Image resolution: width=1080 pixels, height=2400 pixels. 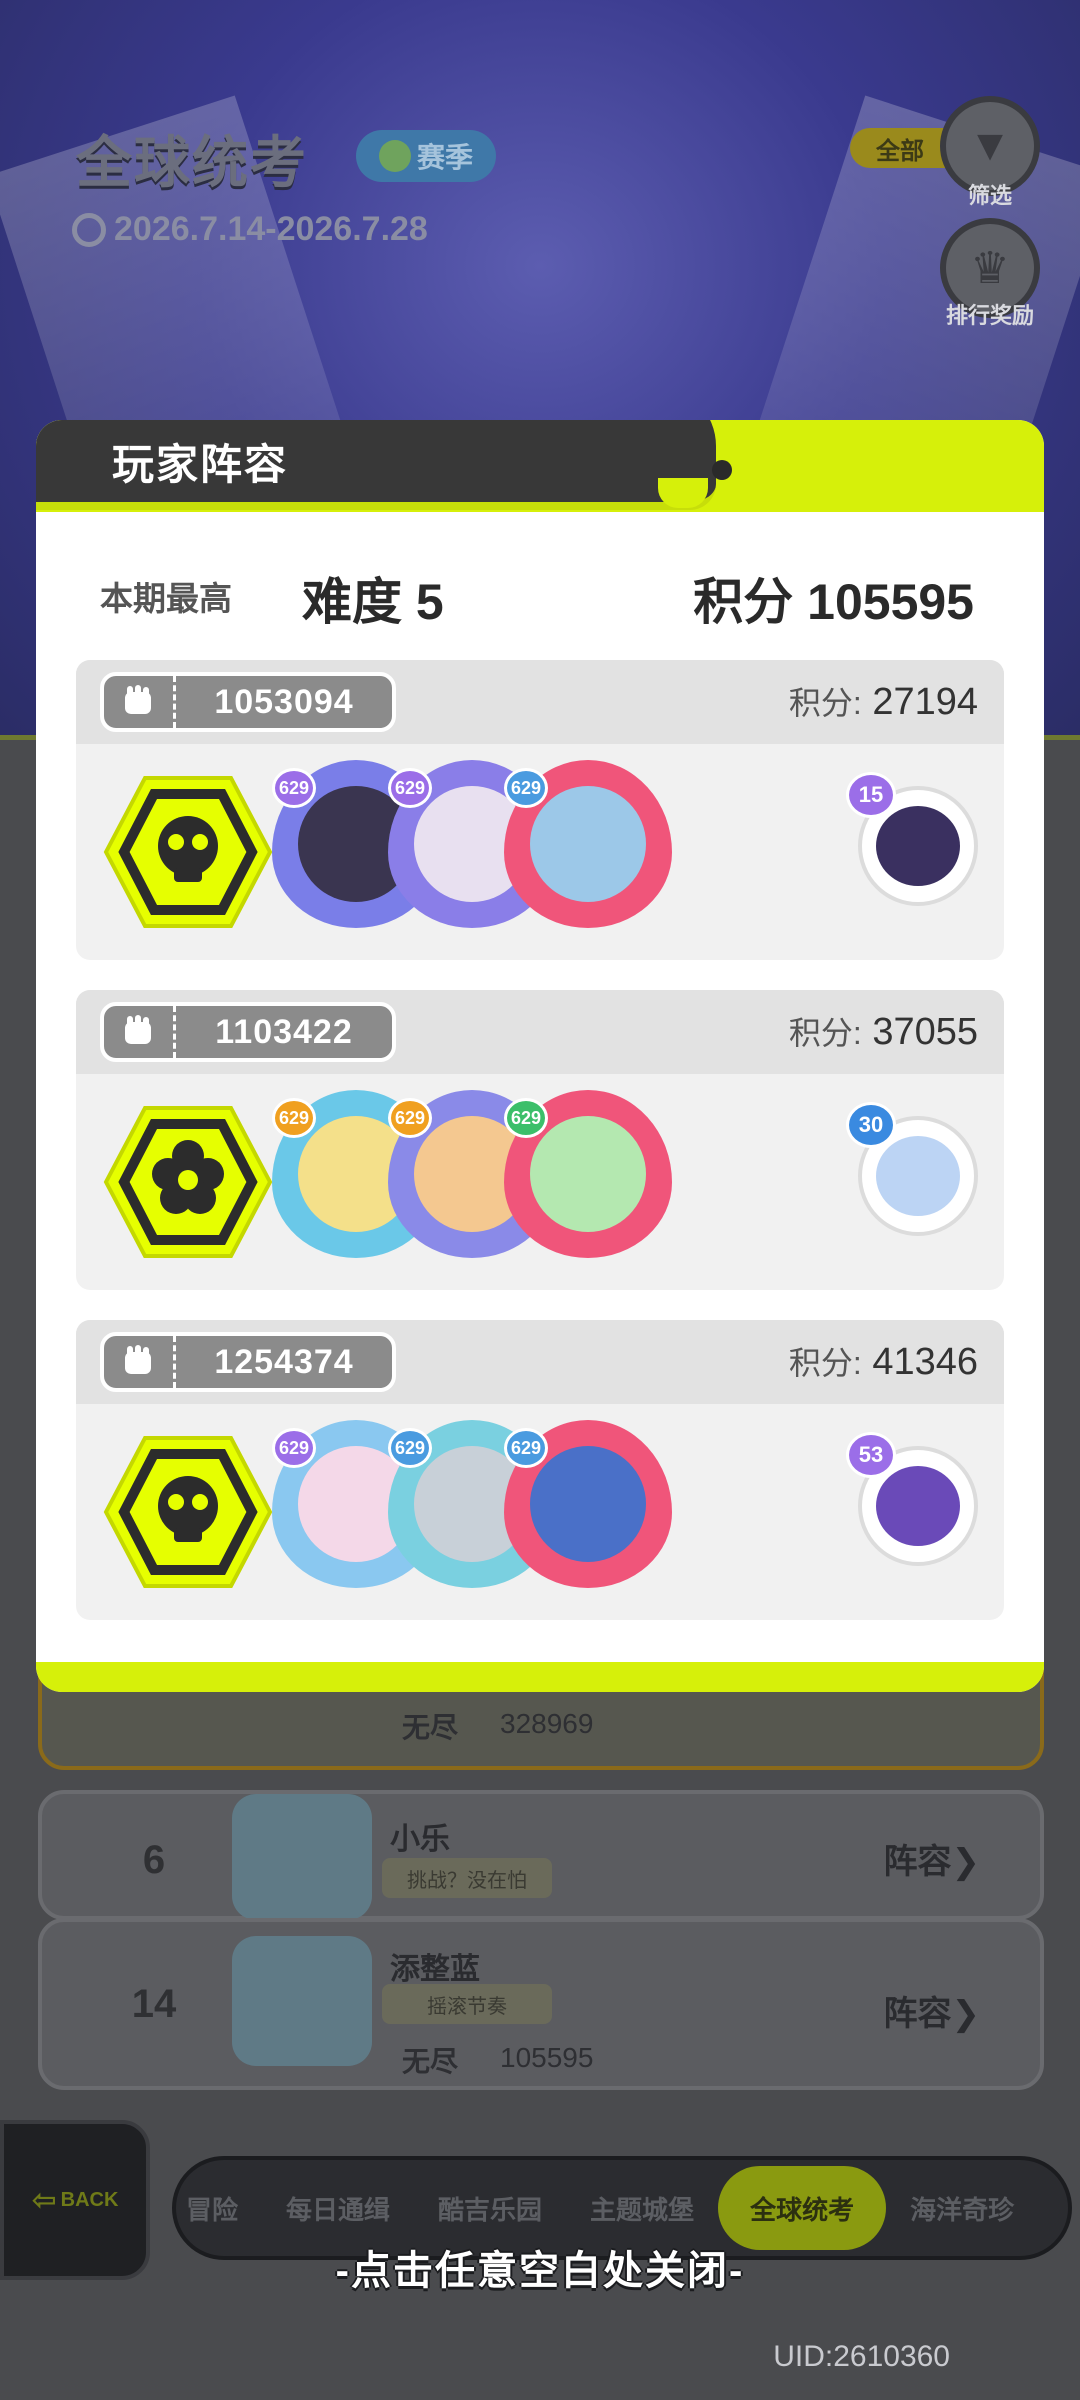 What do you see at coordinates (89, 229) in the screenshot?
I see `clock-icon` at bounding box center [89, 229].